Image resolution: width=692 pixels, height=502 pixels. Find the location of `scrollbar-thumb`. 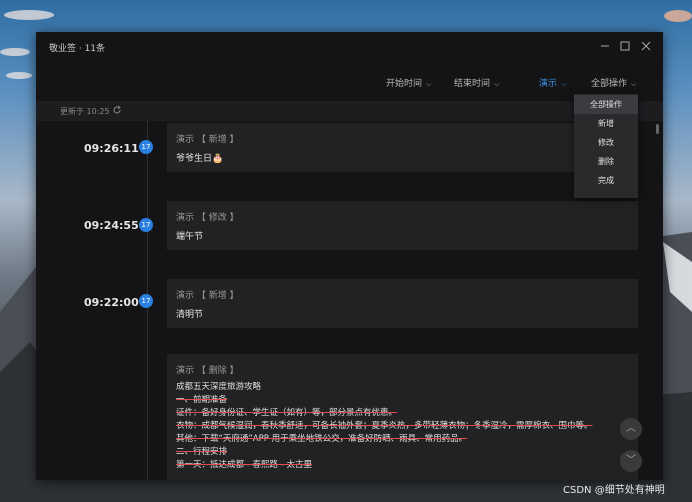

scrollbar-thumb is located at coordinates (657, 129).